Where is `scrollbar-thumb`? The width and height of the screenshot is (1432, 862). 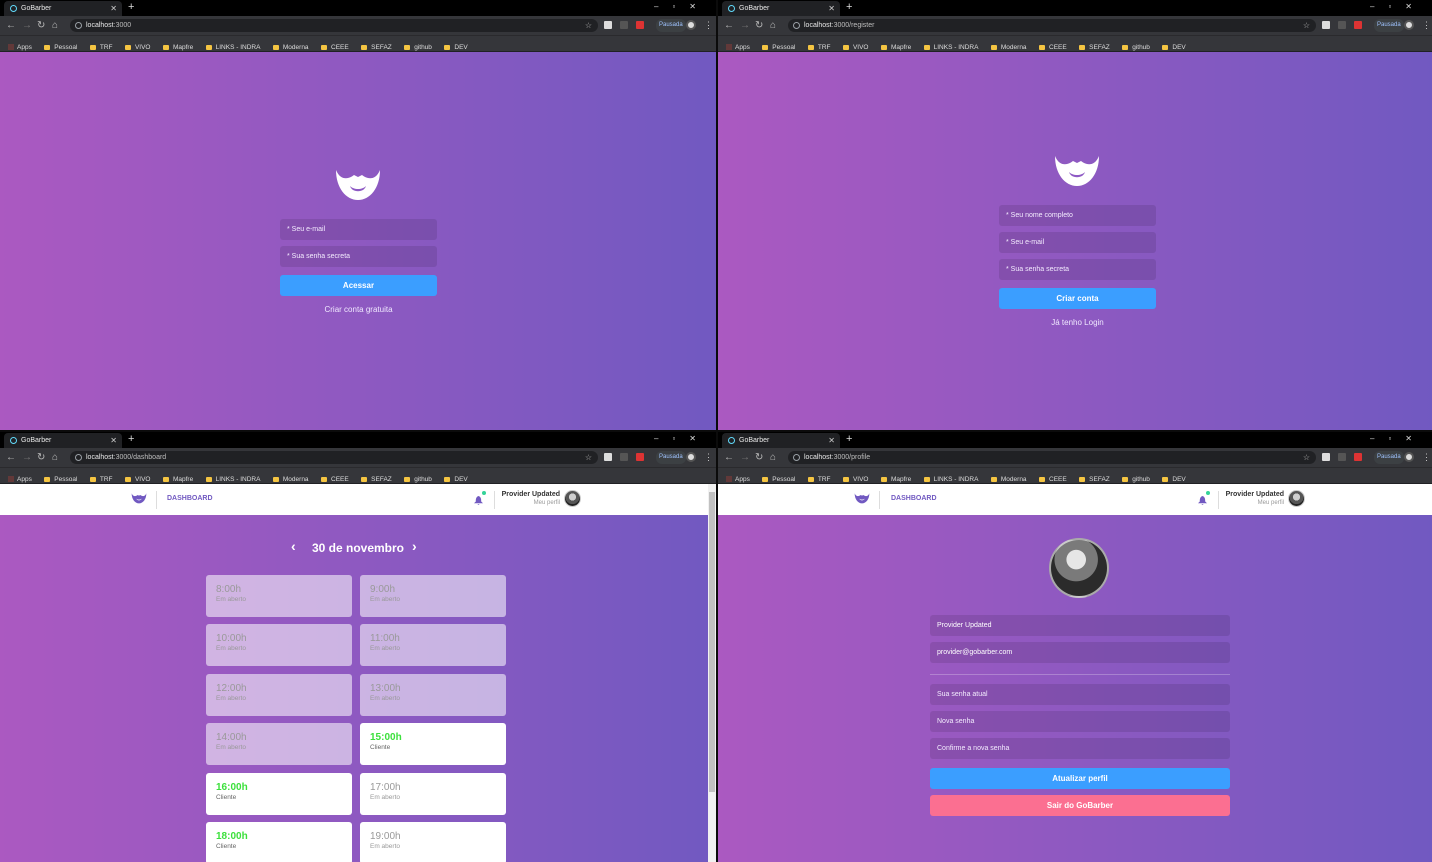 scrollbar-thumb is located at coordinates (712, 642).